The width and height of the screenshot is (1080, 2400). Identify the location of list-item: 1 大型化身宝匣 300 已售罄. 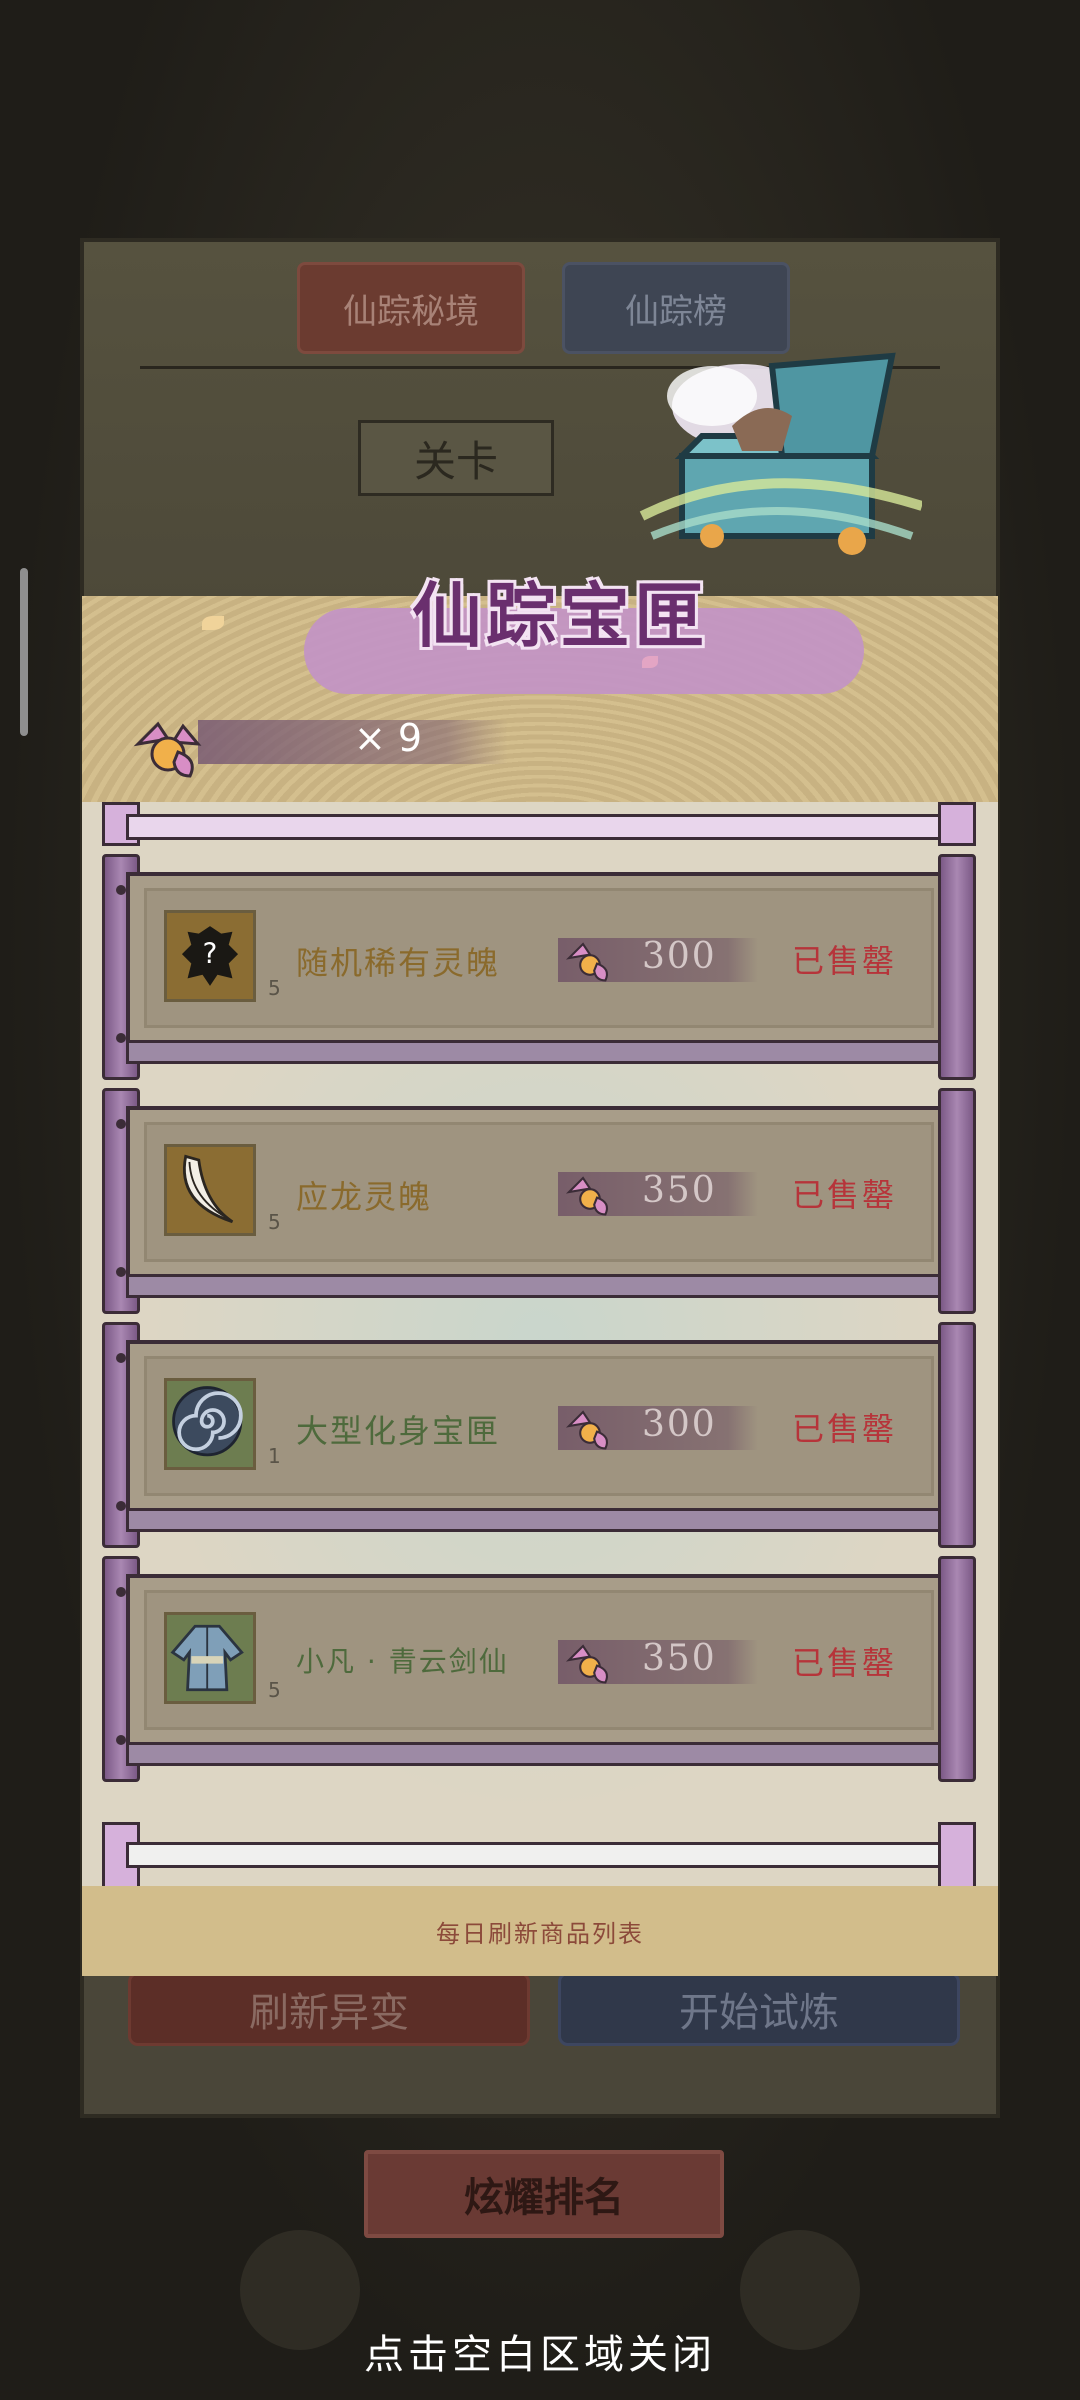
(539, 1435).